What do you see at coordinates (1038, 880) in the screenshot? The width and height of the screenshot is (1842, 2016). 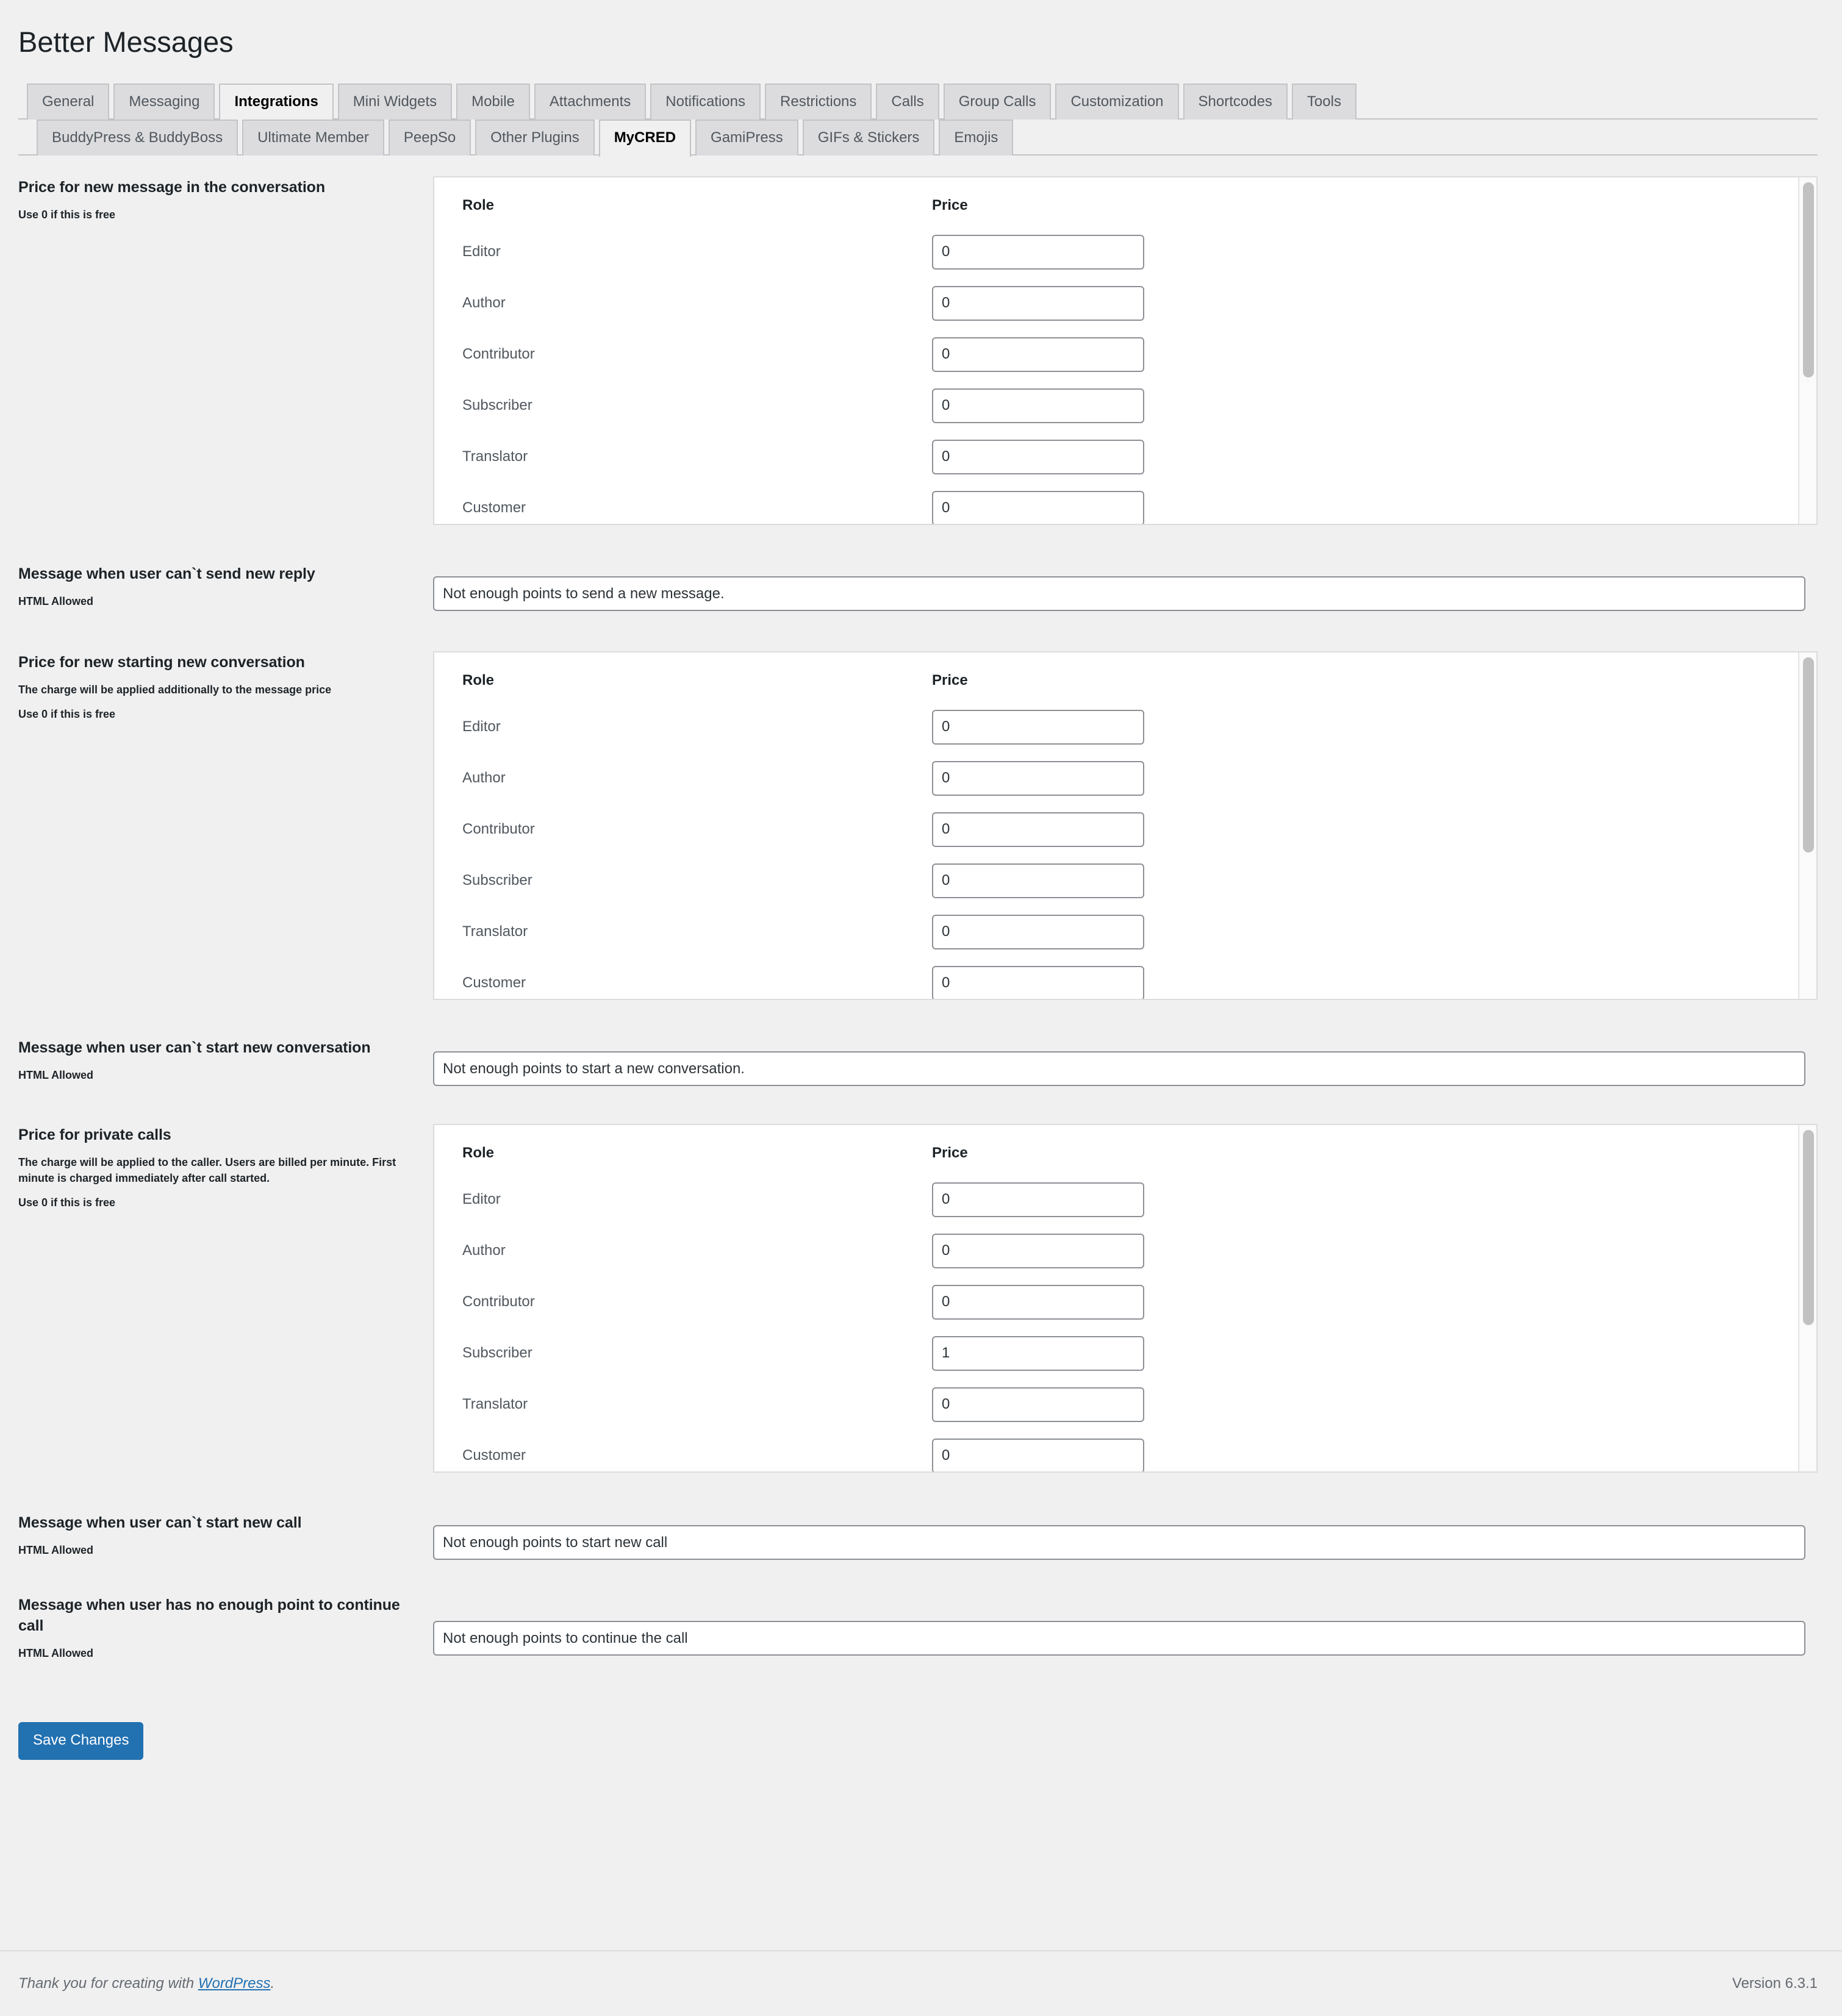 I see `conv-price-input-subscriber` at bounding box center [1038, 880].